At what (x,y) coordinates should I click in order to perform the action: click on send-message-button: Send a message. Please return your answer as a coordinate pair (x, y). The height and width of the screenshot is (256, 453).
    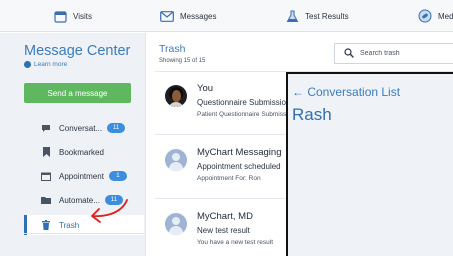
    Looking at the image, I should click on (77, 93).